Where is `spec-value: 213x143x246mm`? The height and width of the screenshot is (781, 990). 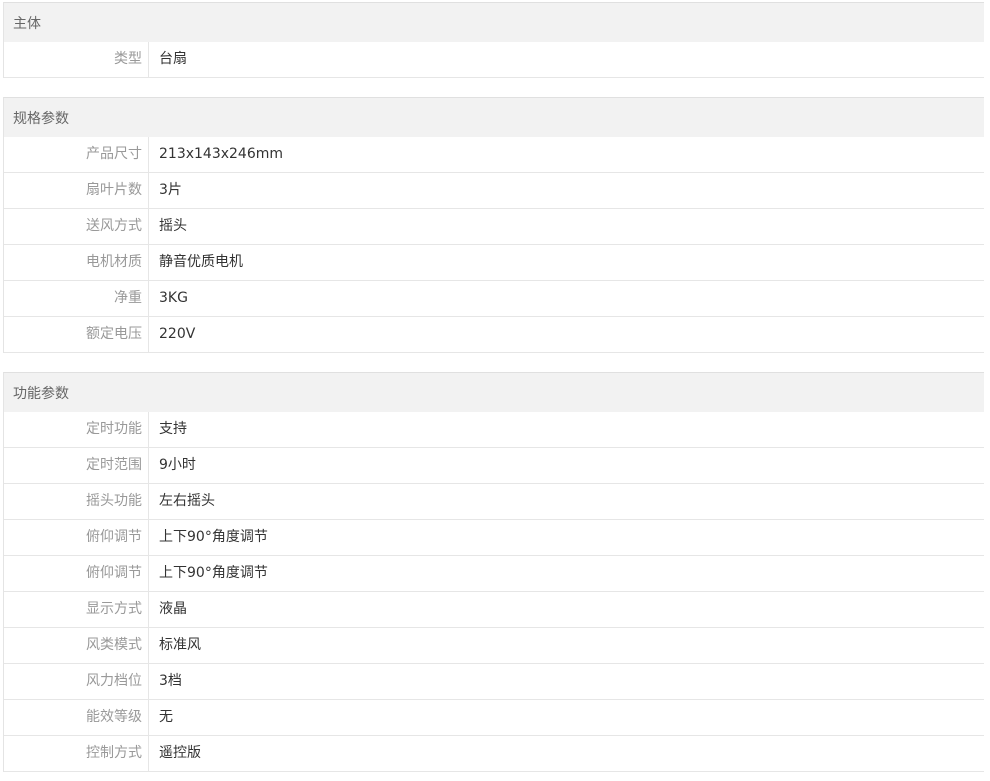 spec-value: 213x143x246mm is located at coordinates (221, 154).